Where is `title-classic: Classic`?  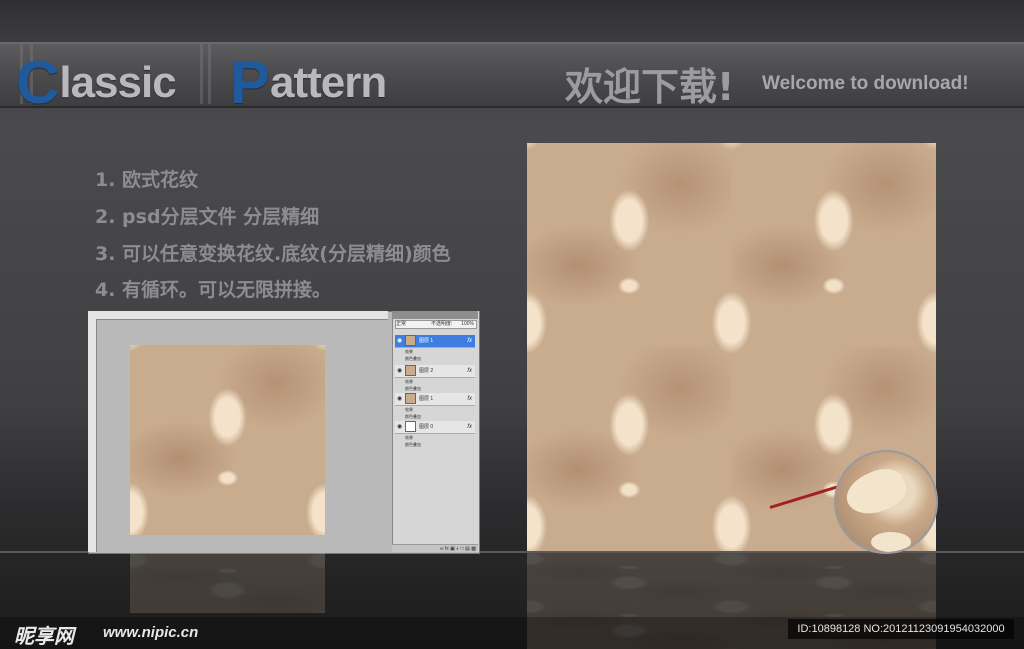 title-classic: Classic is located at coordinates (96, 82).